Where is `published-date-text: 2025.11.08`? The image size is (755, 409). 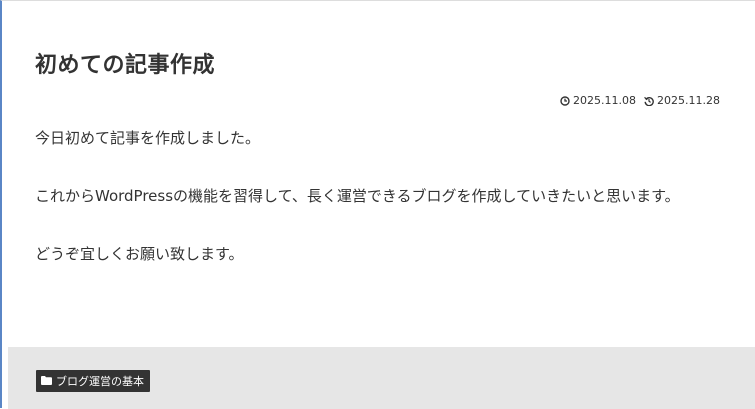
published-date-text: 2025.11.08 is located at coordinates (605, 100).